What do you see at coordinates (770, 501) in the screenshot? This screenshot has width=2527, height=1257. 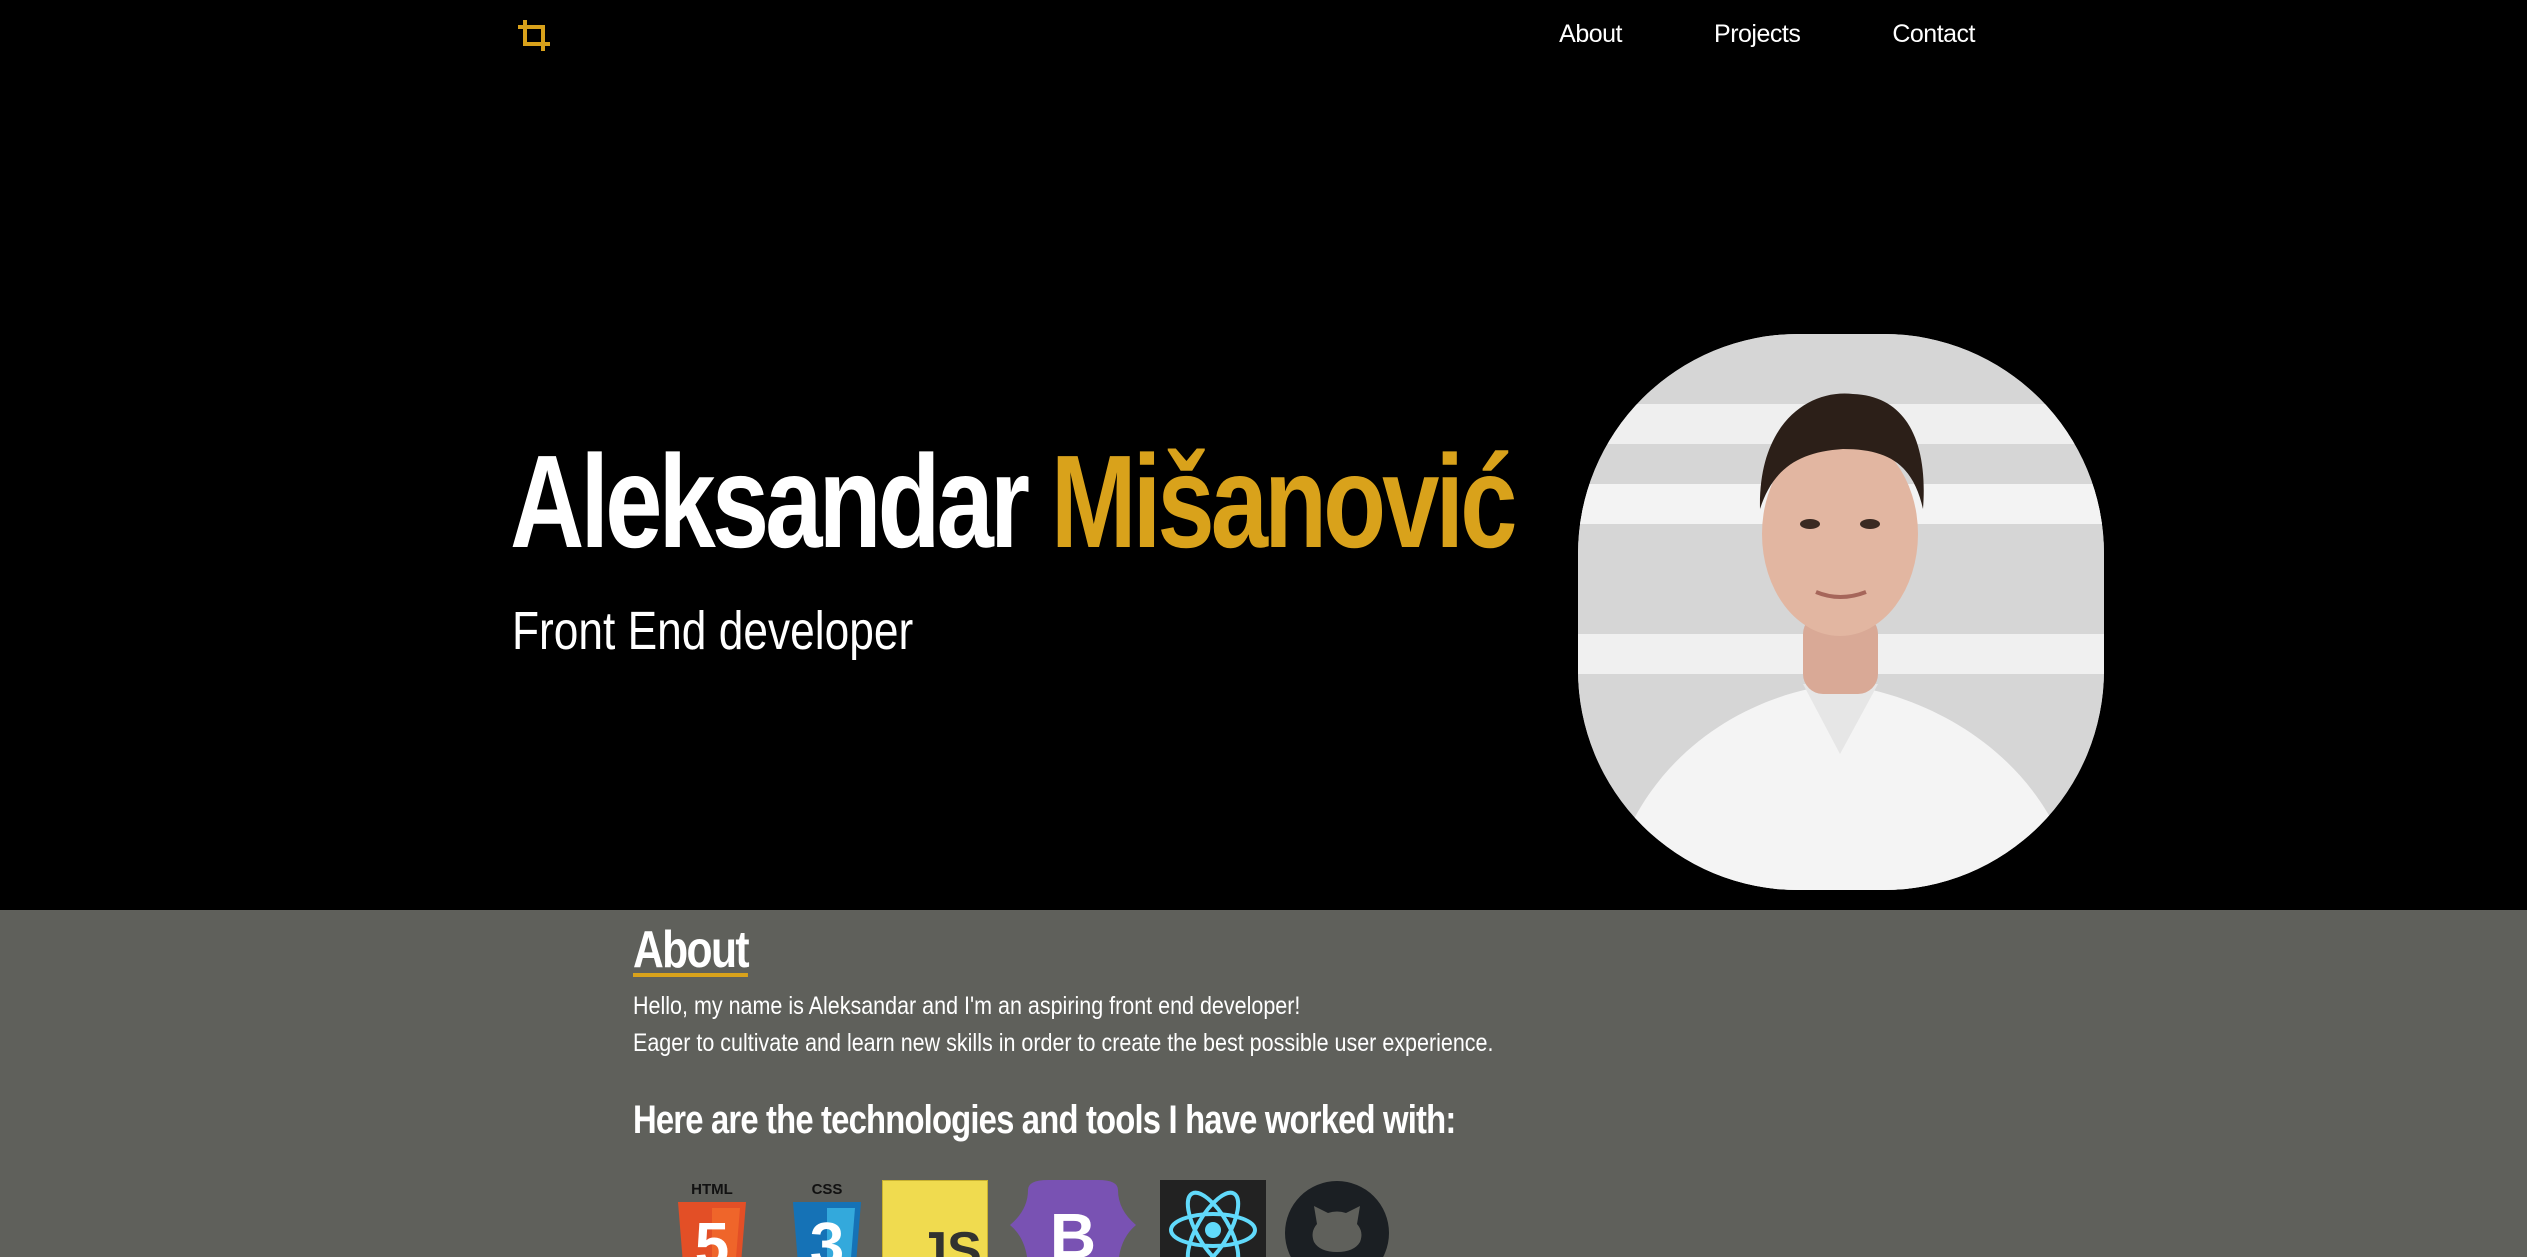 I see `hero-first-name: Aleksandar` at bounding box center [770, 501].